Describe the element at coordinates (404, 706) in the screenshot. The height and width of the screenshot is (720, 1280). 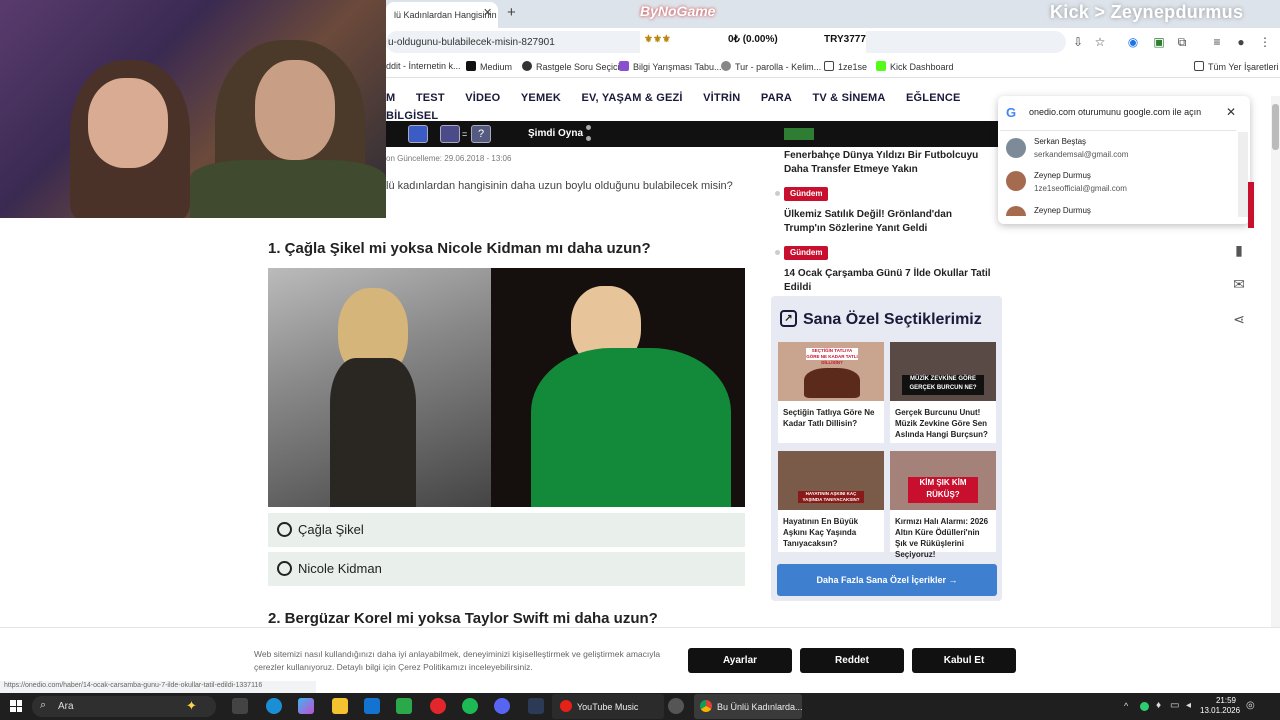
I see `store-icon` at that location.